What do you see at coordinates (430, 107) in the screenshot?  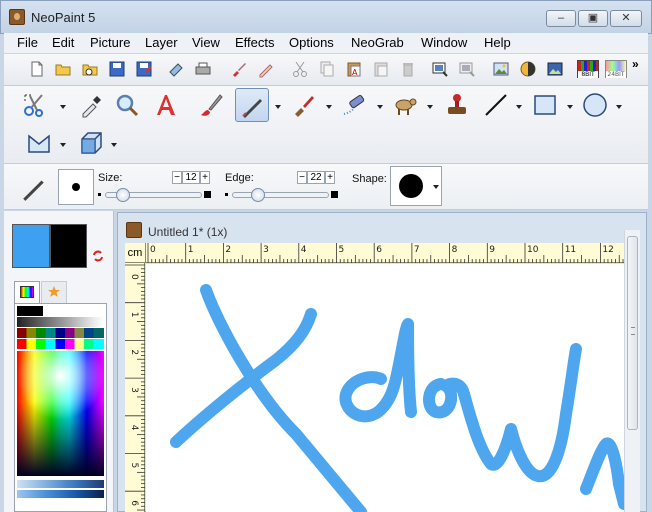 I see `animal-stamp-dropdown` at bounding box center [430, 107].